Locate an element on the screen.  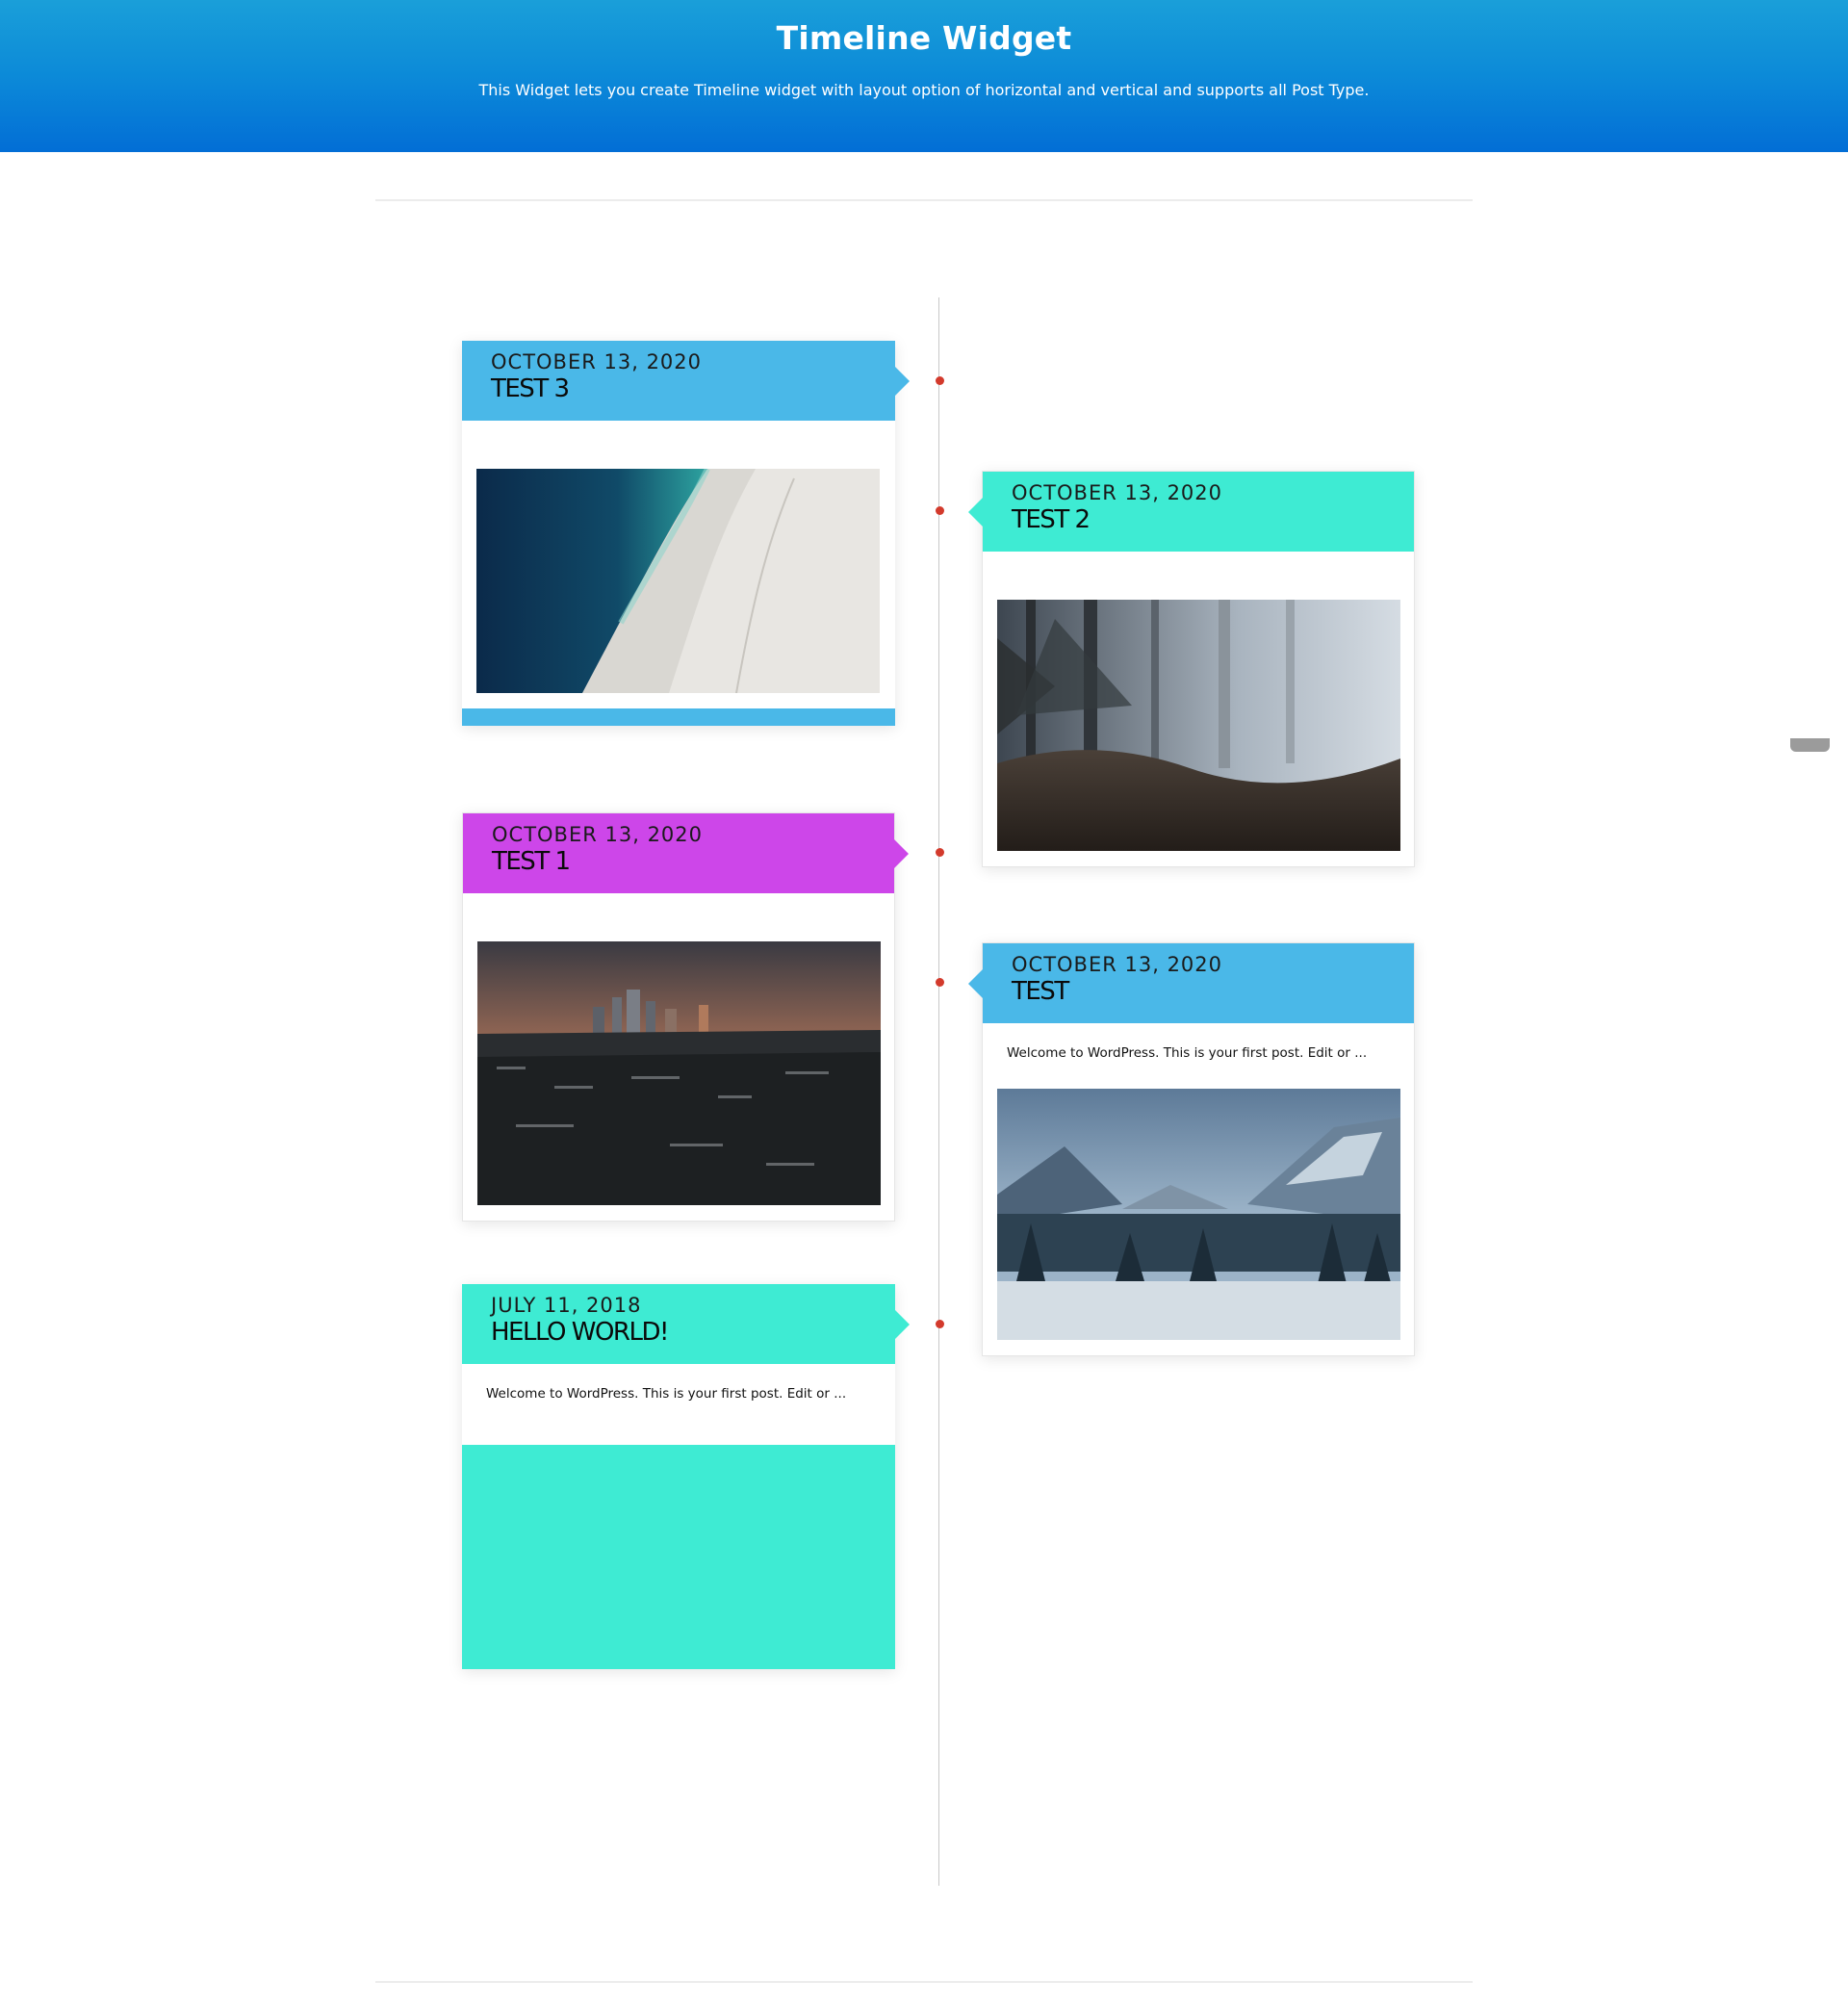
card-footer-bar is located at coordinates (678, 717).